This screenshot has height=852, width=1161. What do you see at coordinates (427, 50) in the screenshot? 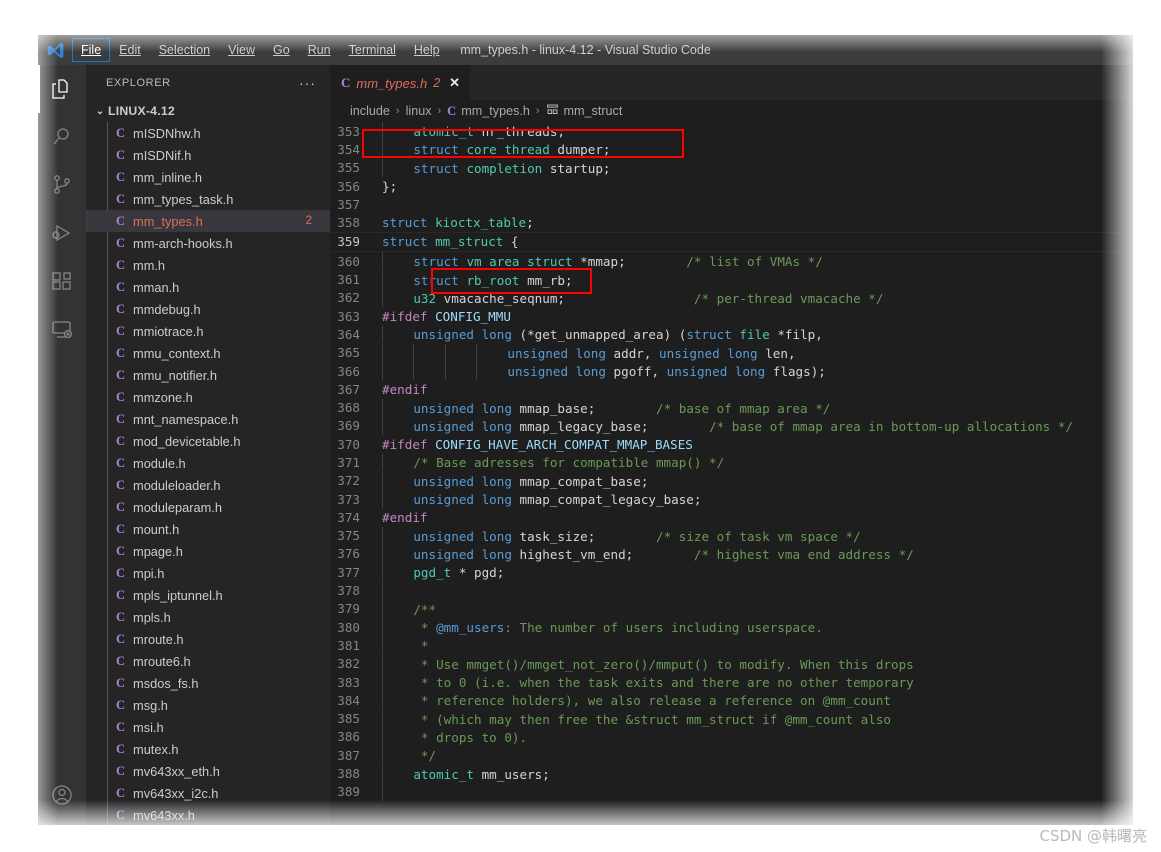
I see `menu-item-help: Help` at bounding box center [427, 50].